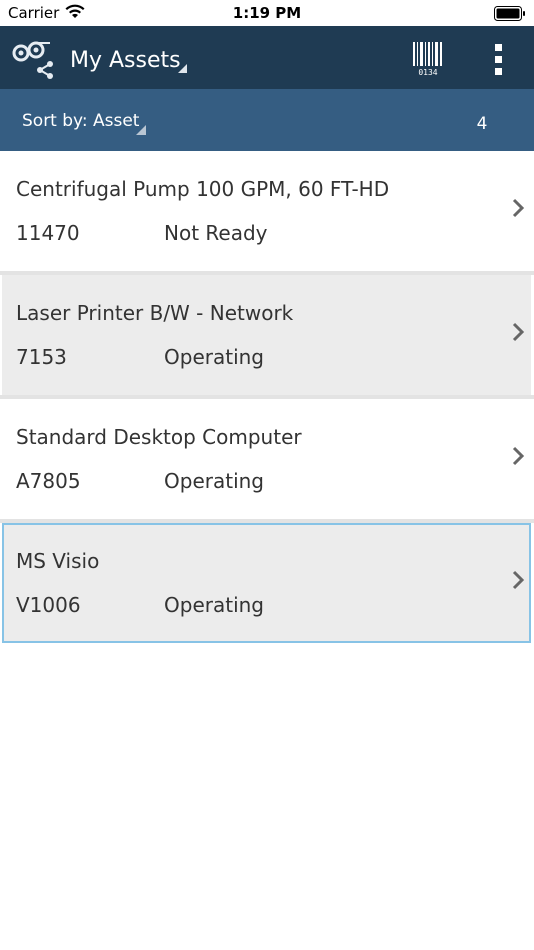  What do you see at coordinates (428, 59) in the screenshot?
I see `barcode-icon: 0134` at bounding box center [428, 59].